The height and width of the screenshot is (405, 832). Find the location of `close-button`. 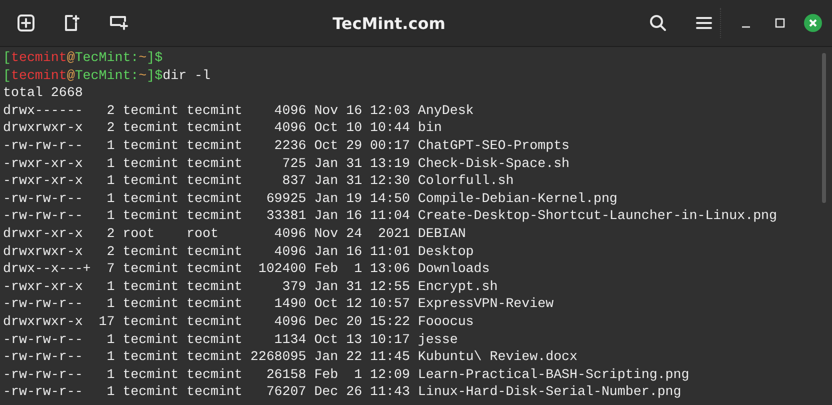

close-button is located at coordinates (813, 23).